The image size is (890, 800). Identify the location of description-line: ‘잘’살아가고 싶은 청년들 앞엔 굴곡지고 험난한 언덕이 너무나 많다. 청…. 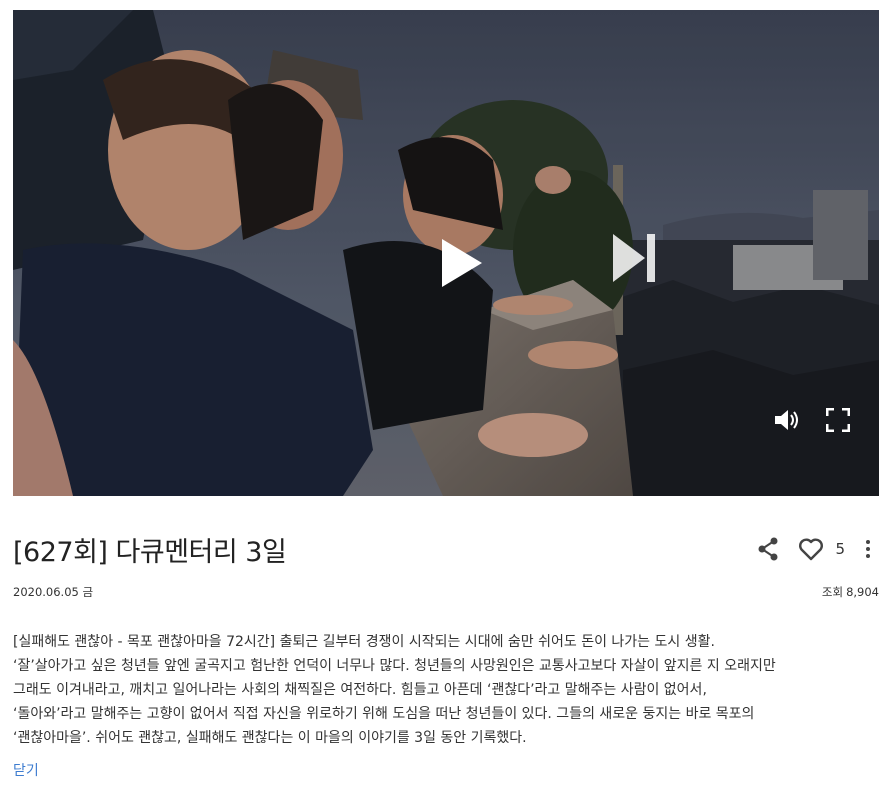
(394, 666).